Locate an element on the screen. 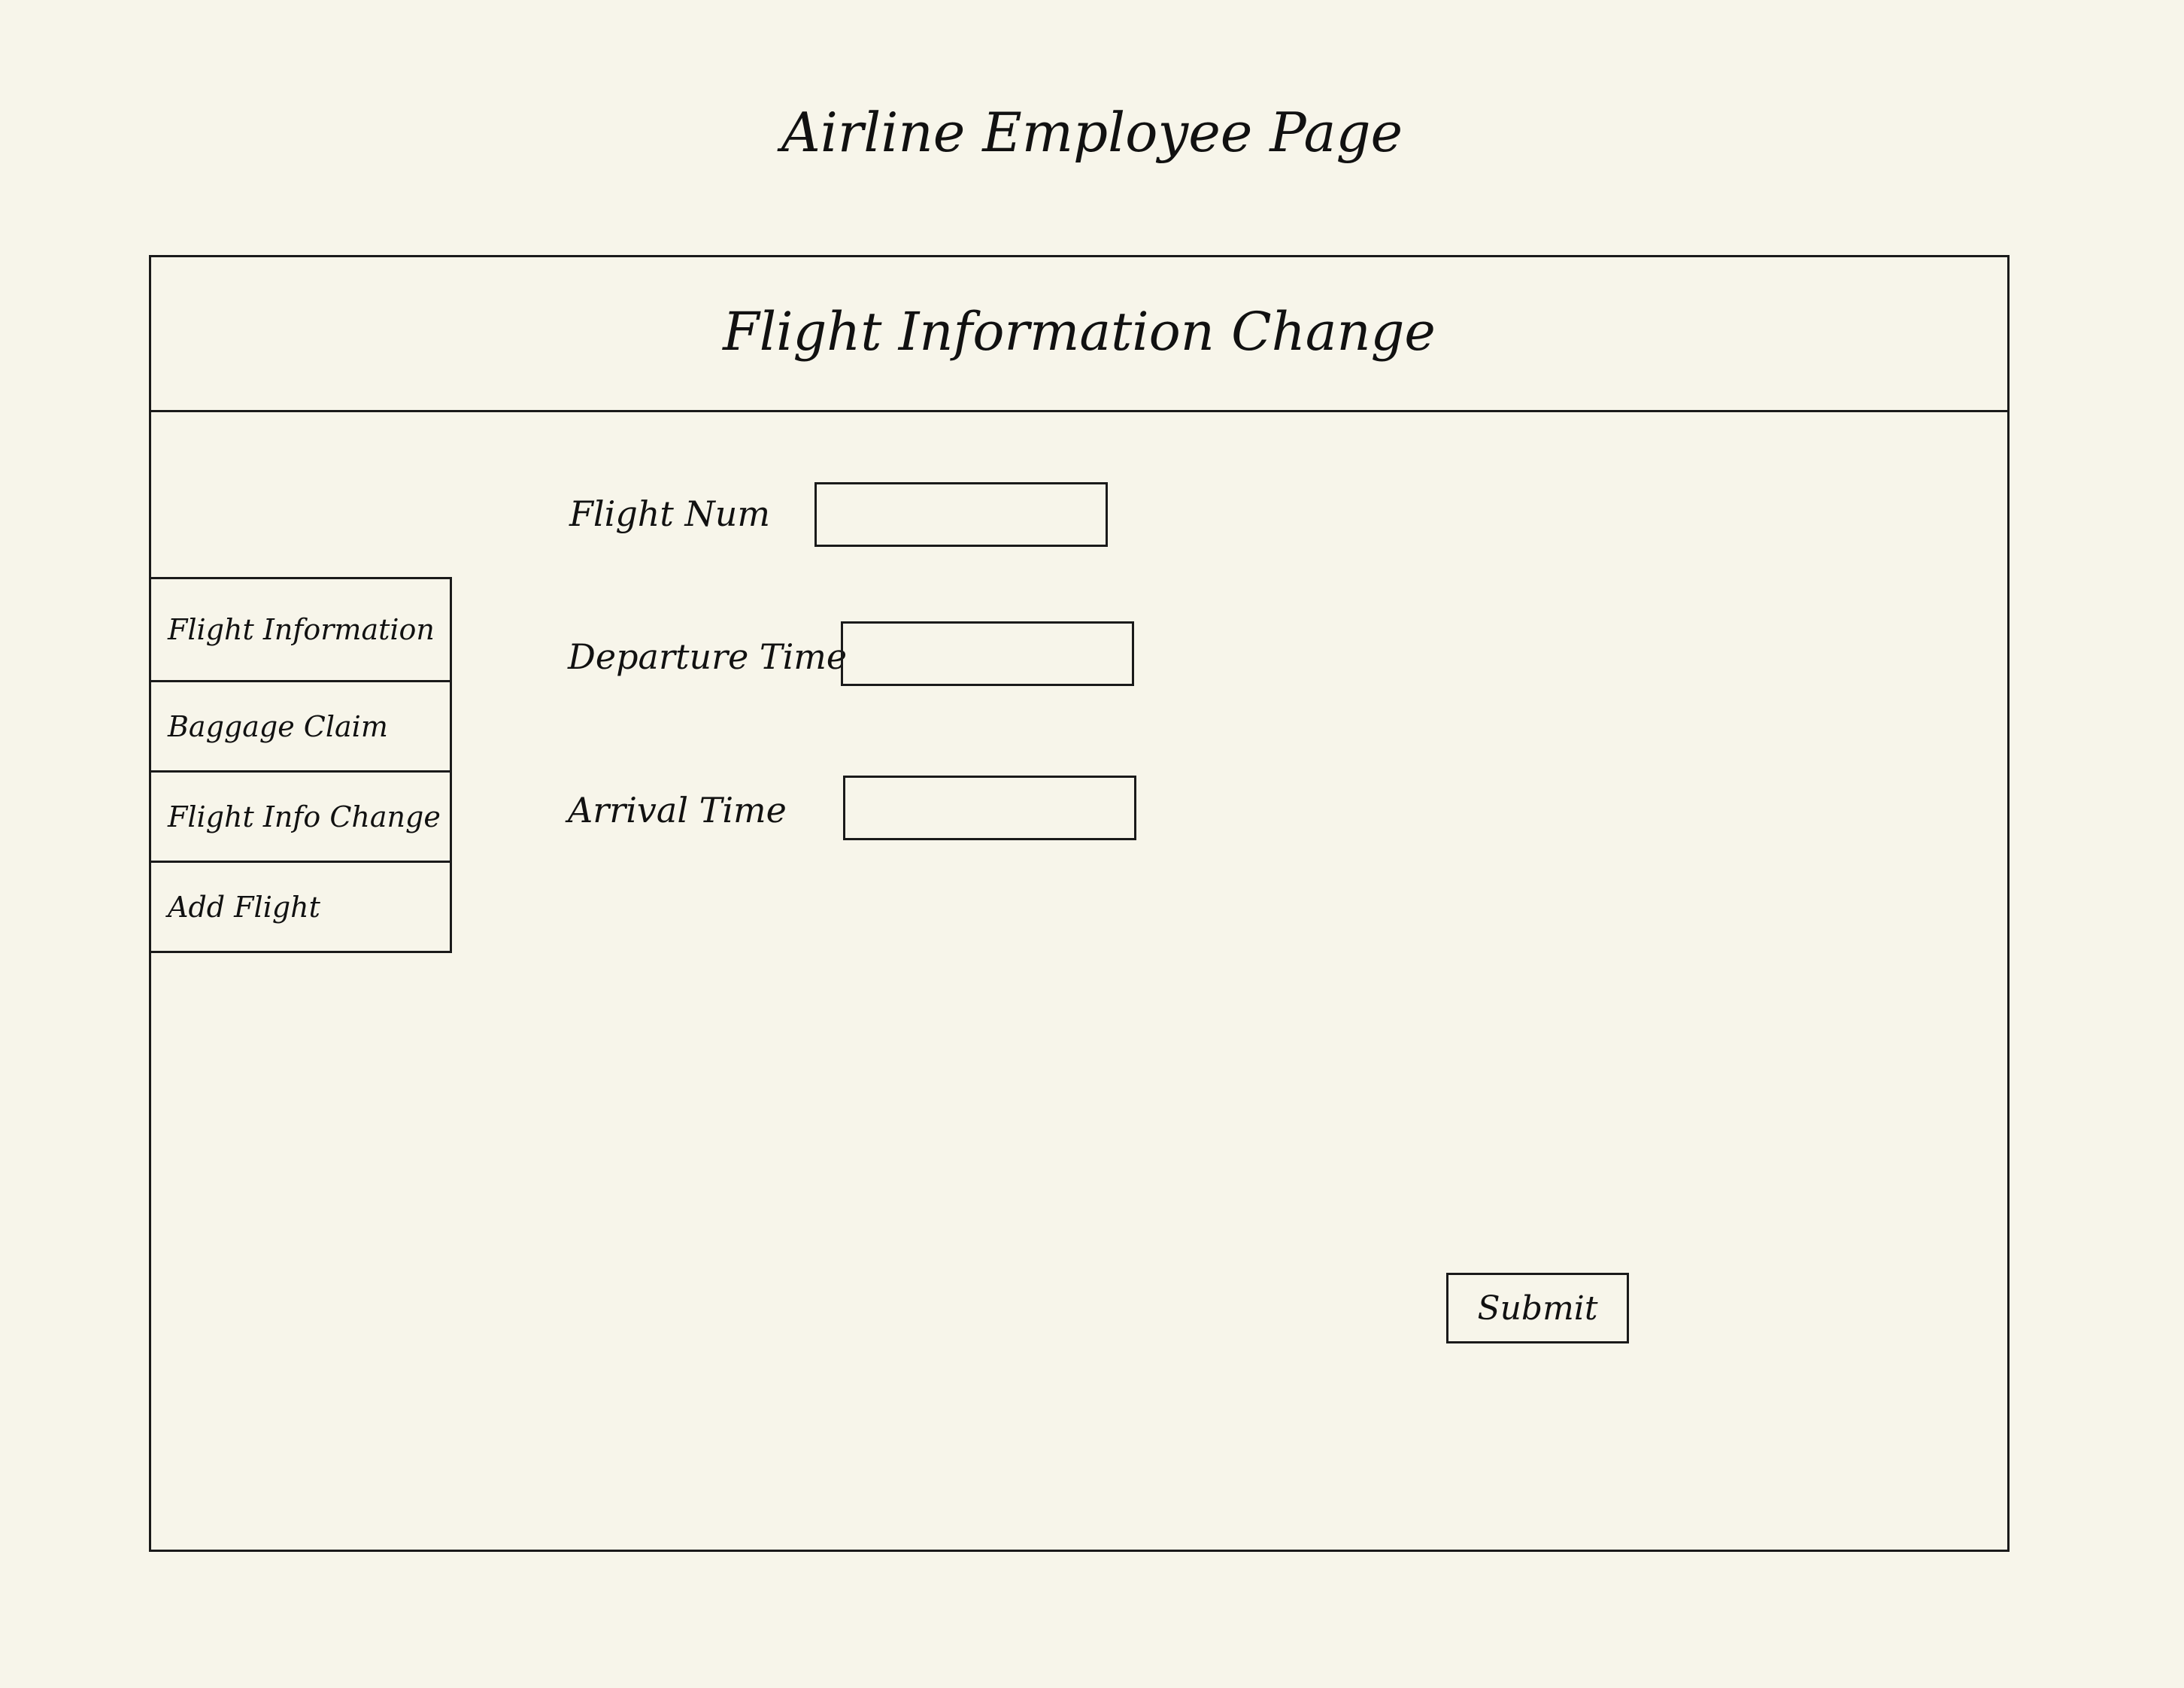 The height and width of the screenshot is (1688, 2184). arrival-time-label: Arrival Time is located at coordinates (677, 810).